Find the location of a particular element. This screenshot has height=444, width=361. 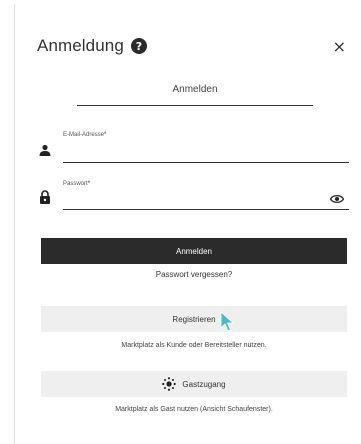

forgot-password-link: Passwort vergessen? is located at coordinates (194, 274).